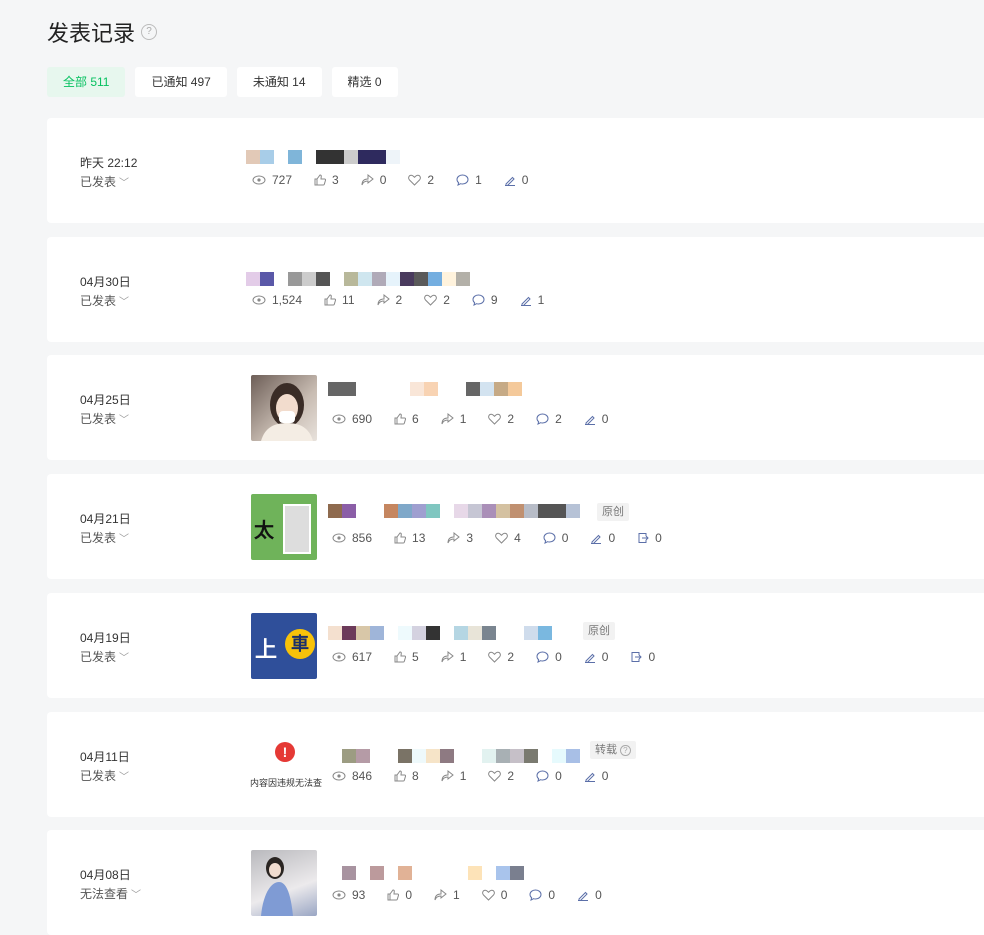  What do you see at coordinates (86, 82) in the screenshot?
I see `filter-all: 全部 511` at bounding box center [86, 82].